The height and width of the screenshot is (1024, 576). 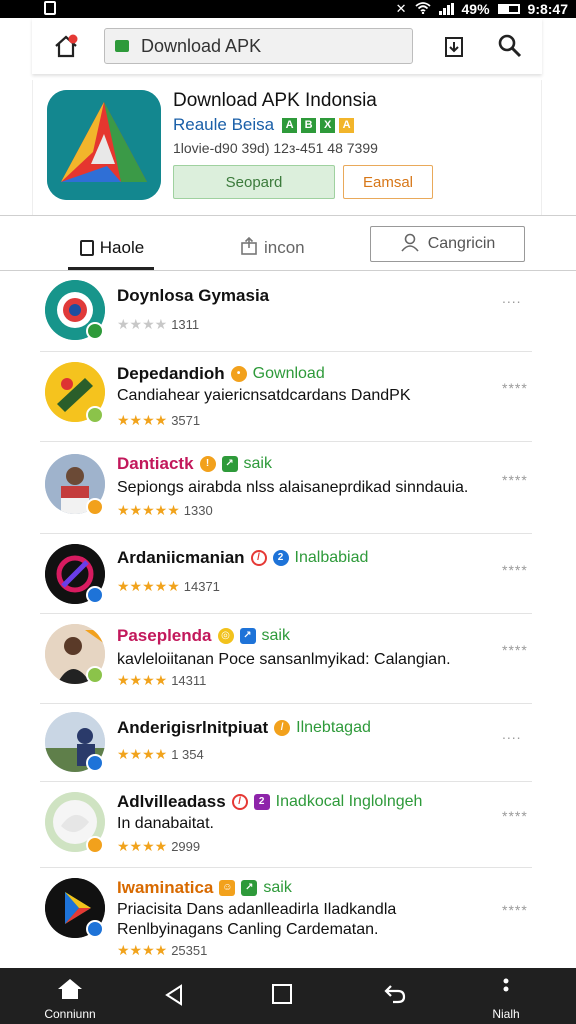 What do you see at coordinates (50, 8) in the screenshot?
I see `notification-icon` at bounding box center [50, 8].